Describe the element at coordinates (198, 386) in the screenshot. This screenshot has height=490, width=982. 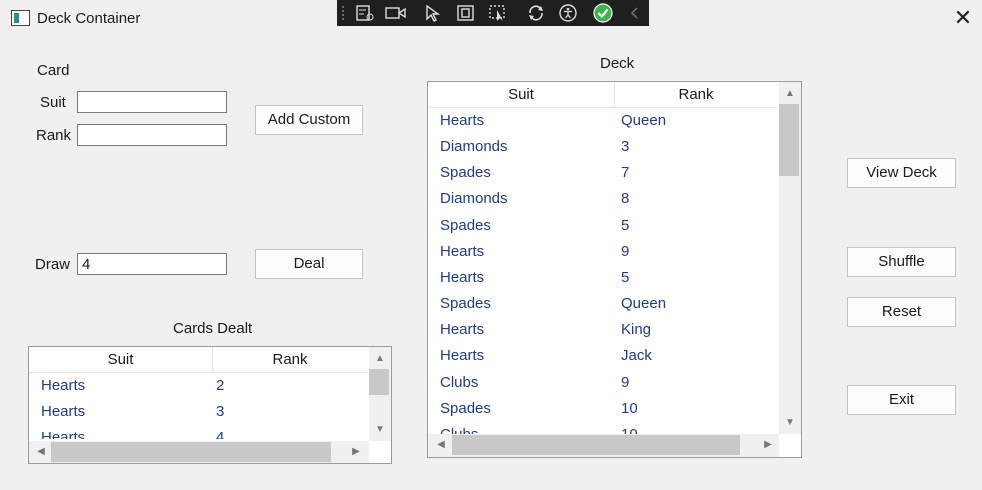
I see `table-row: Hearts 2` at that location.